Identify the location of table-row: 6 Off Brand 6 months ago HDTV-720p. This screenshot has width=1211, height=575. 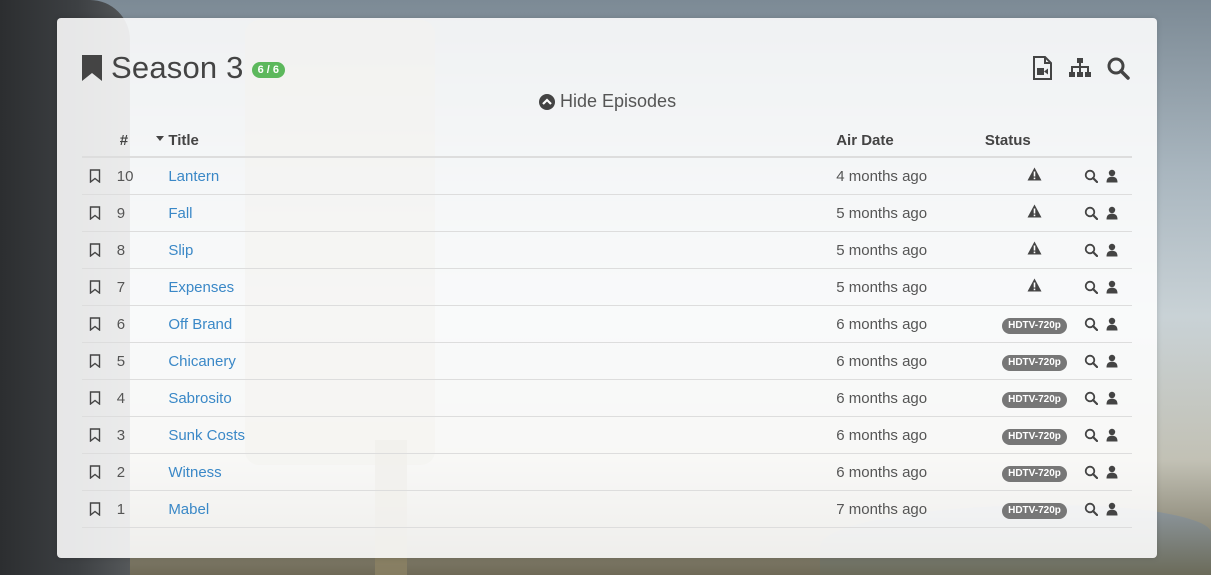
(607, 324).